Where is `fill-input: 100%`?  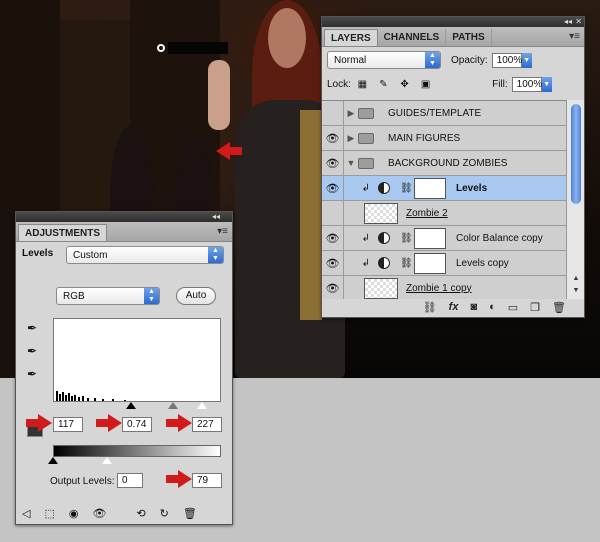 fill-input: 100% is located at coordinates (526, 84).